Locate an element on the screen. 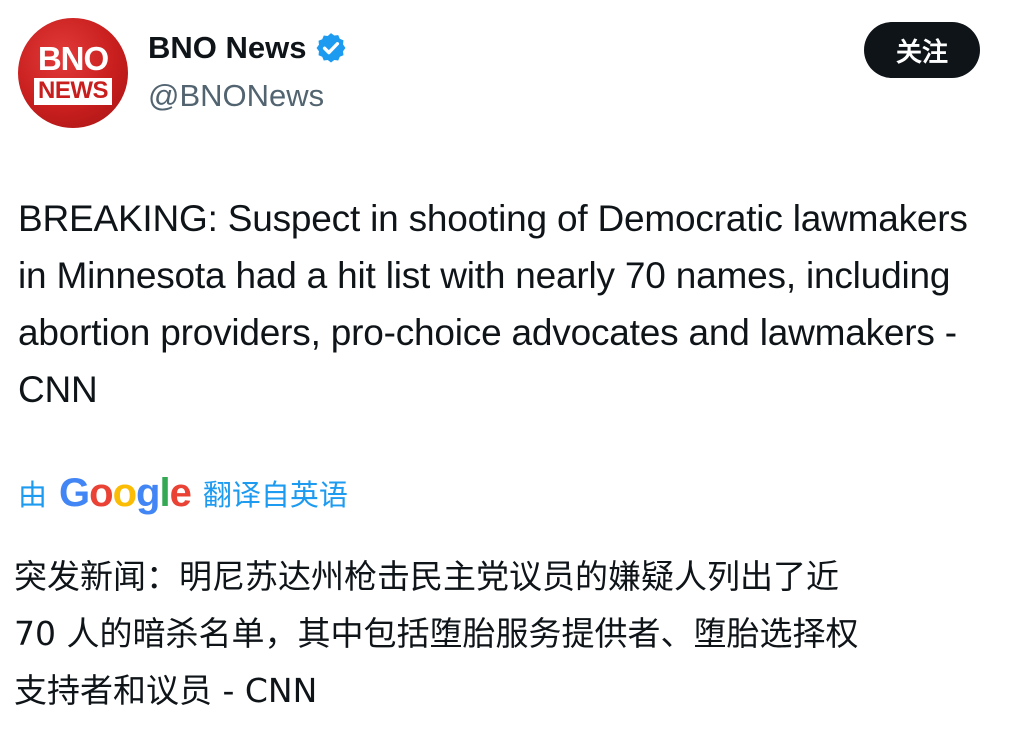 This screenshot has width=1016, height=732. google-logo: Google is located at coordinates (125, 493).